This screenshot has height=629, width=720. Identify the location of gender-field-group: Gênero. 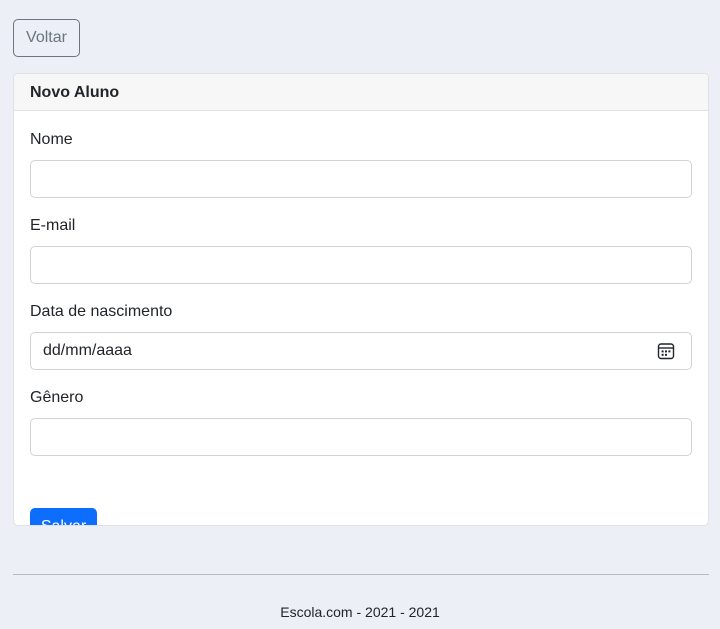
(361, 422).